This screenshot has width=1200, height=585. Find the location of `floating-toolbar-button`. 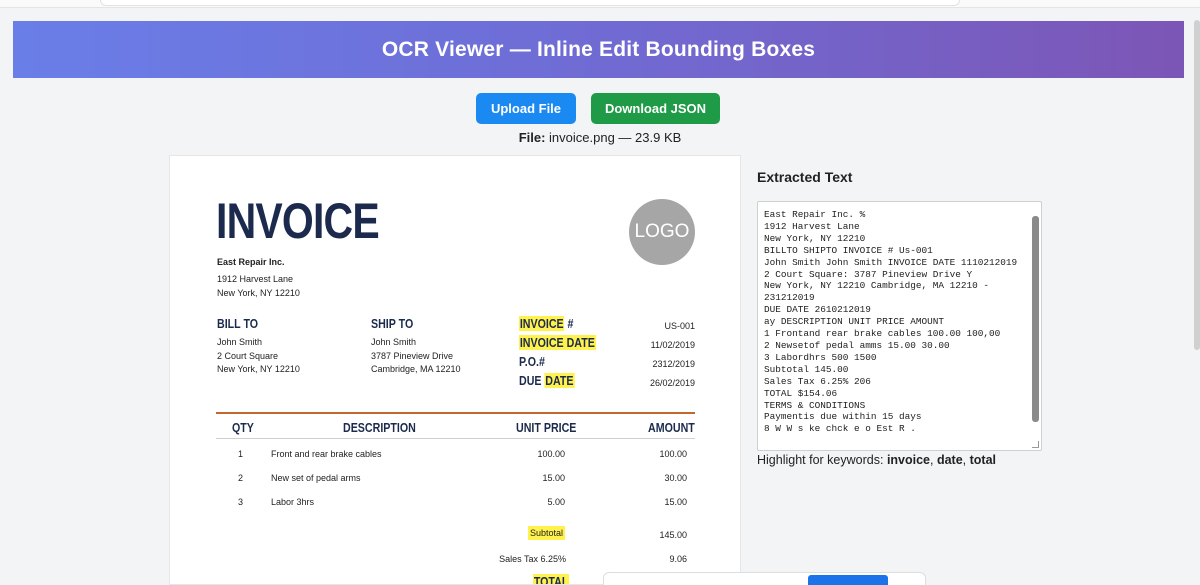

floating-toolbar-button is located at coordinates (848, 580).